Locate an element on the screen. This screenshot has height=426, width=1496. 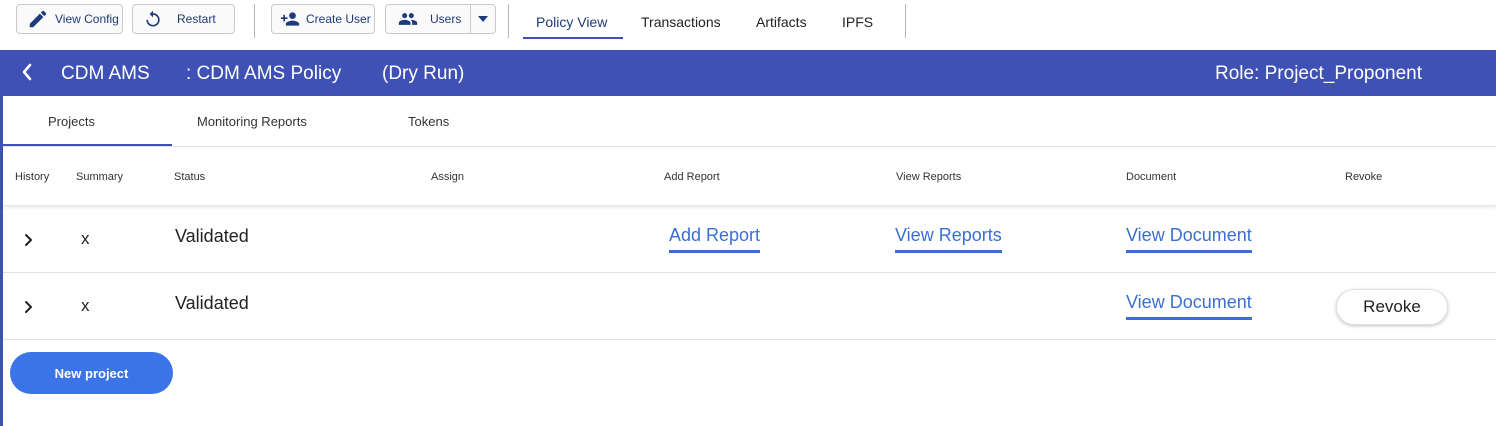
back-button is located at coordinates (27, 75).